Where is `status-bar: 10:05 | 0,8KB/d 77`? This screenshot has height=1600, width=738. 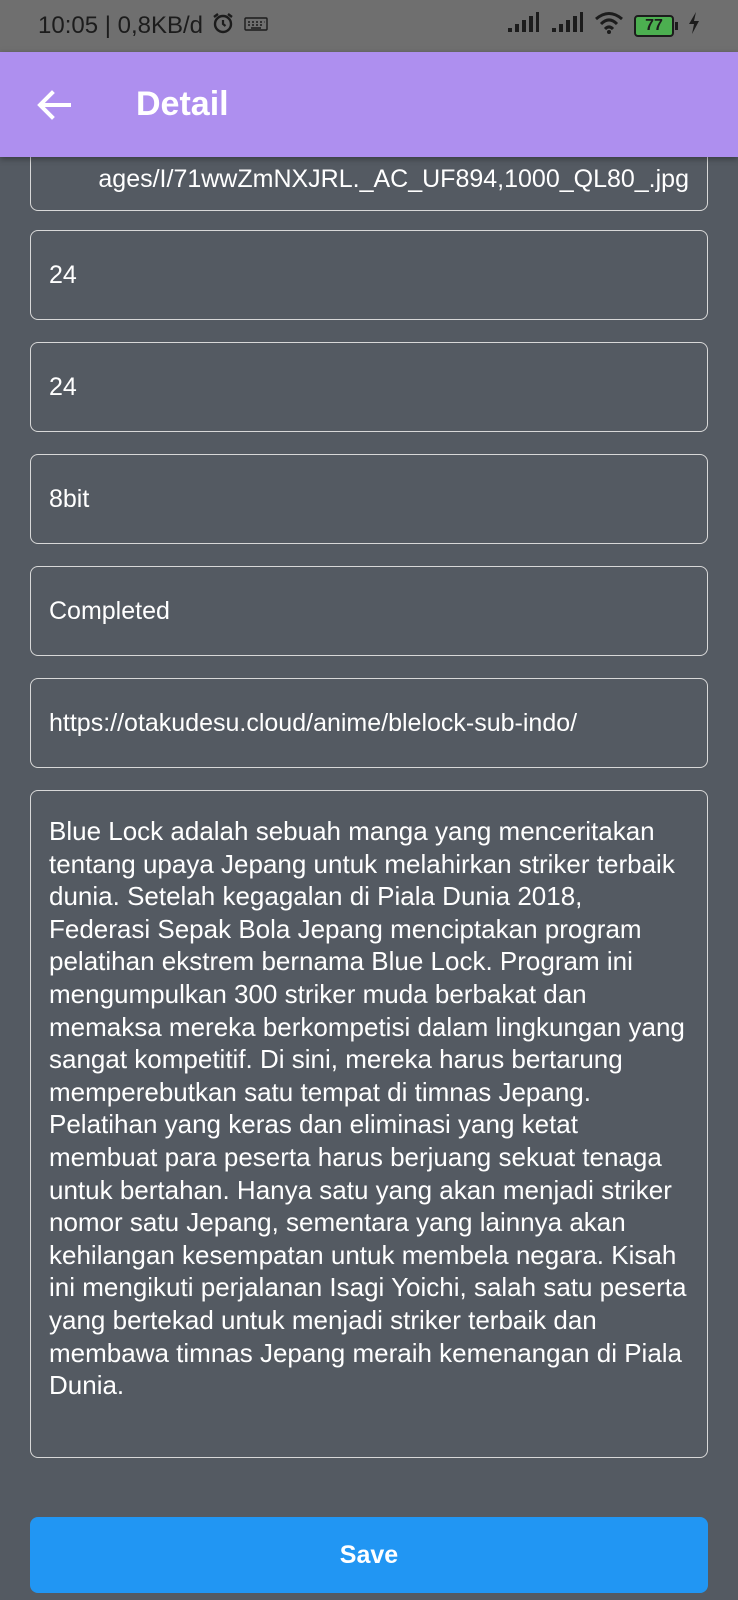
status-bar: 10:05 | 0,8KB/d 77 is located at coordinates (369, 26).